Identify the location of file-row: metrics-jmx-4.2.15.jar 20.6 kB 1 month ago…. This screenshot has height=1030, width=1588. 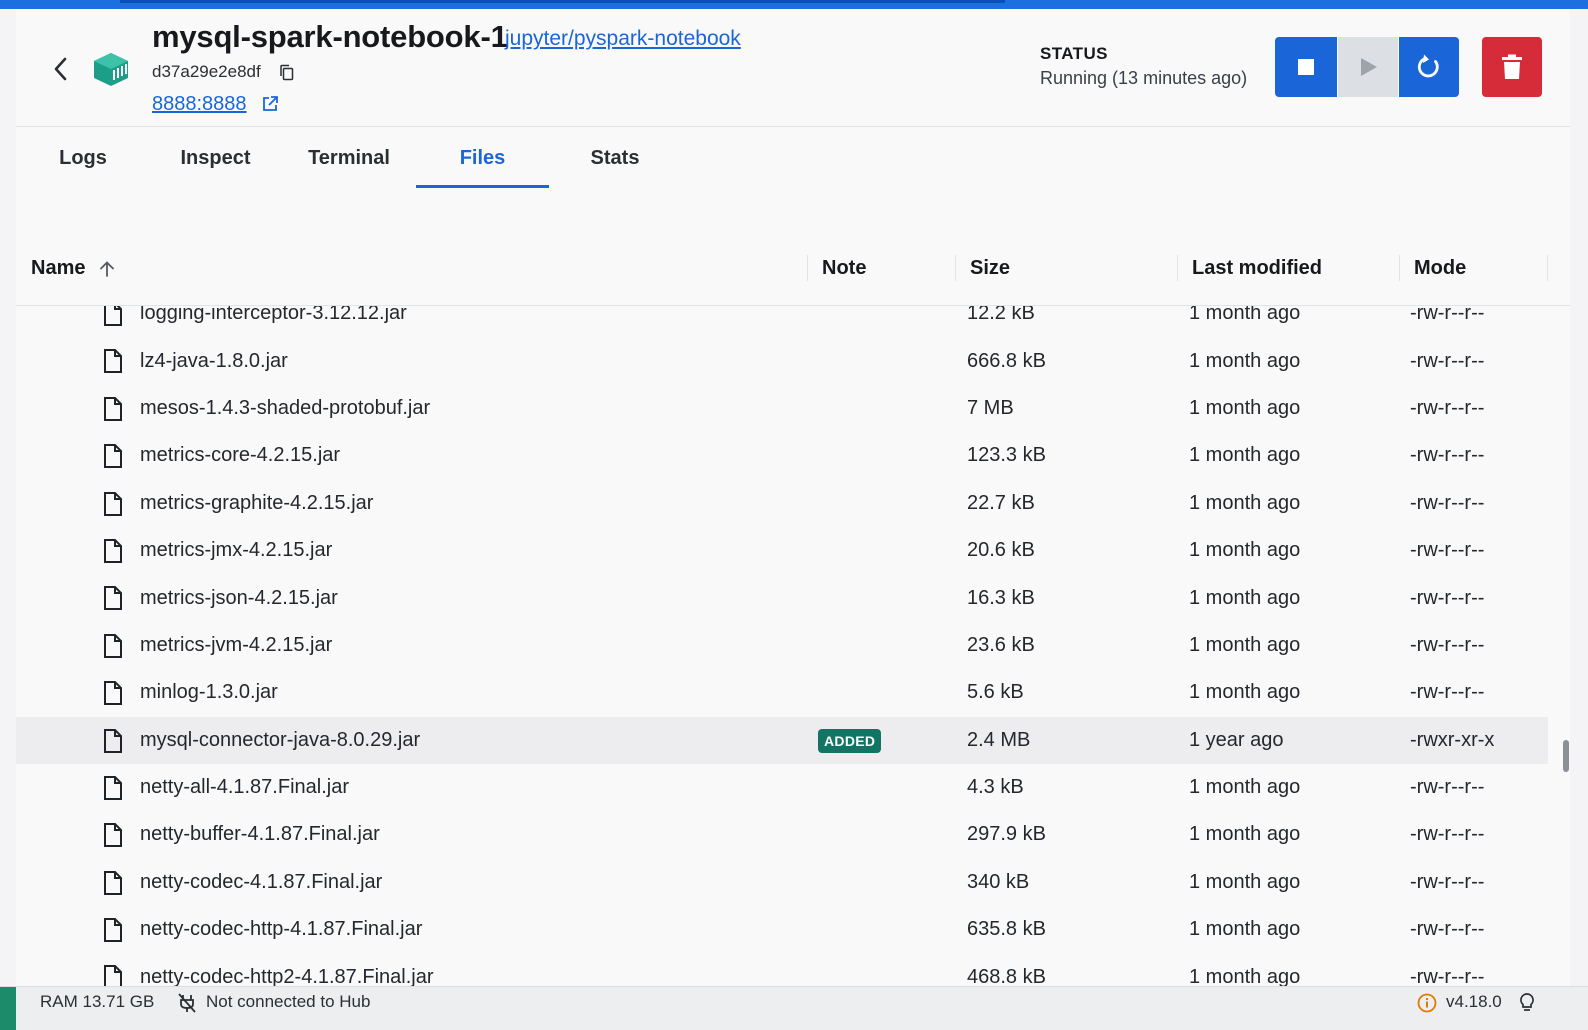
(782, 550).